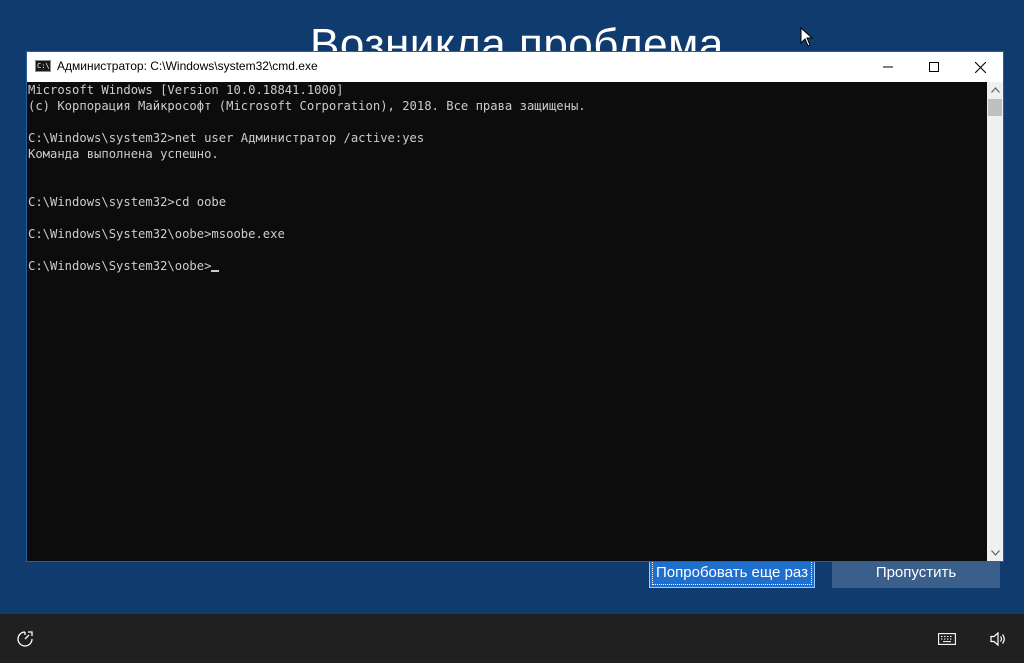 This screenshot has width=1024, height=663. I want to click on cmd-line: Команда выполнена успешно., so click(123, 154).